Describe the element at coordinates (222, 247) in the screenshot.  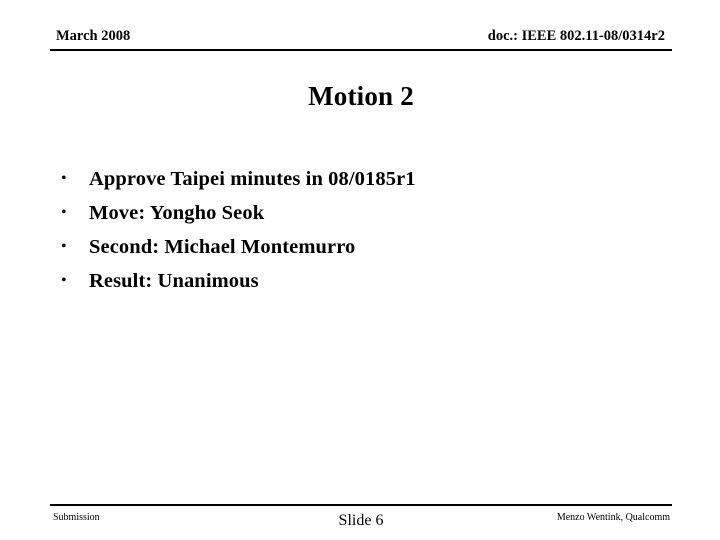
I see `list-item-label: Second: Michael Montemurro` at that location.